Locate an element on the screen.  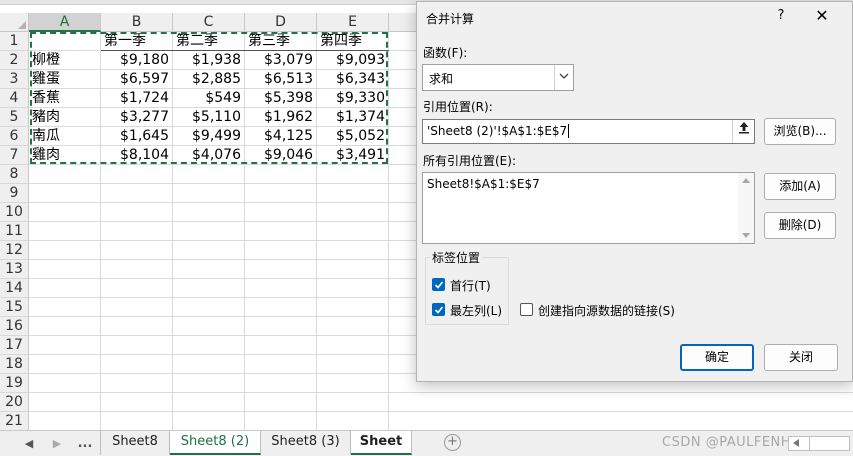
tab-sheet: Sheet is located at coordinates (381, 443).